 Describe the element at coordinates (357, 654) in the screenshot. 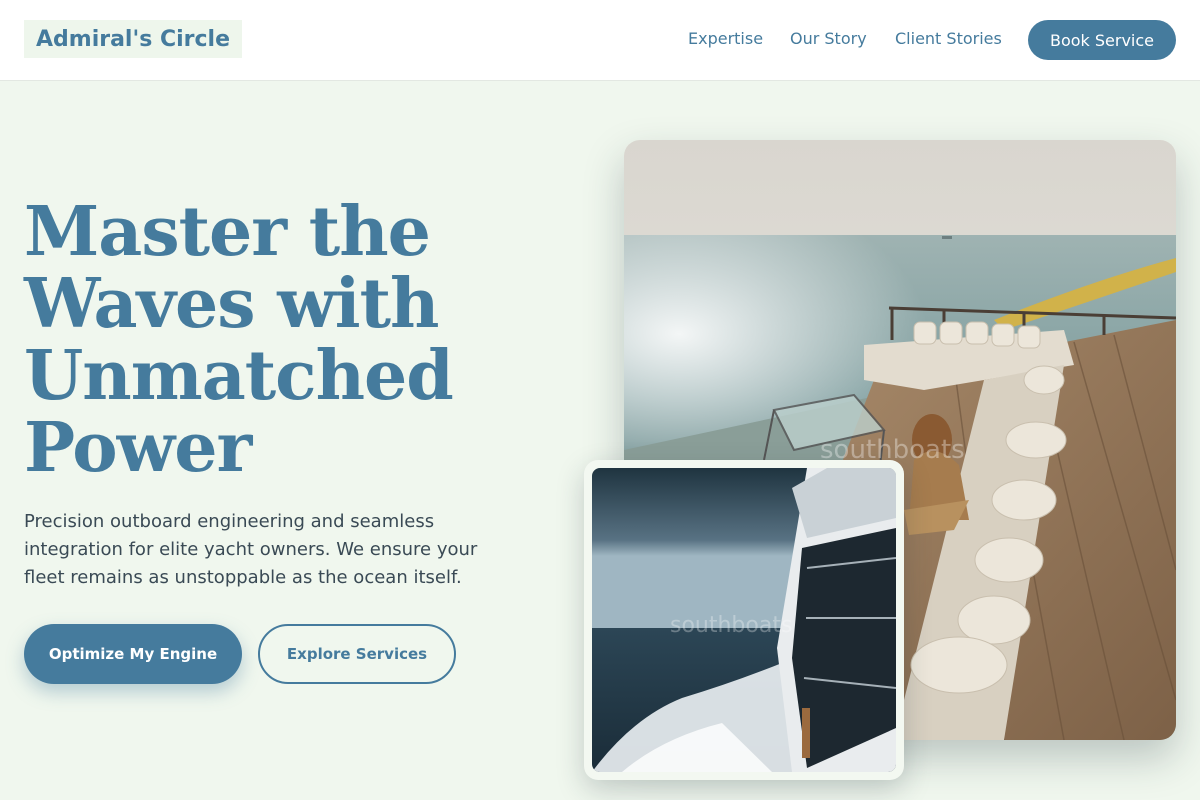

I see `explore-services-button: Explore Services` at that location.